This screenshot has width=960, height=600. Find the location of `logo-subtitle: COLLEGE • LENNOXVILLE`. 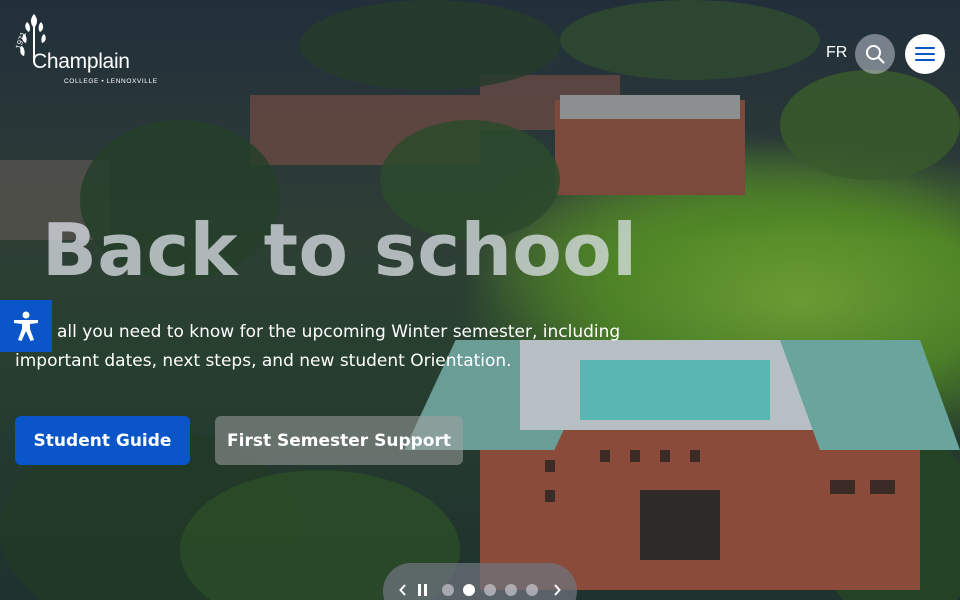

logo-subtitle: COLLEGE • LENNOXVILLE is located at coordinates (111, 81).